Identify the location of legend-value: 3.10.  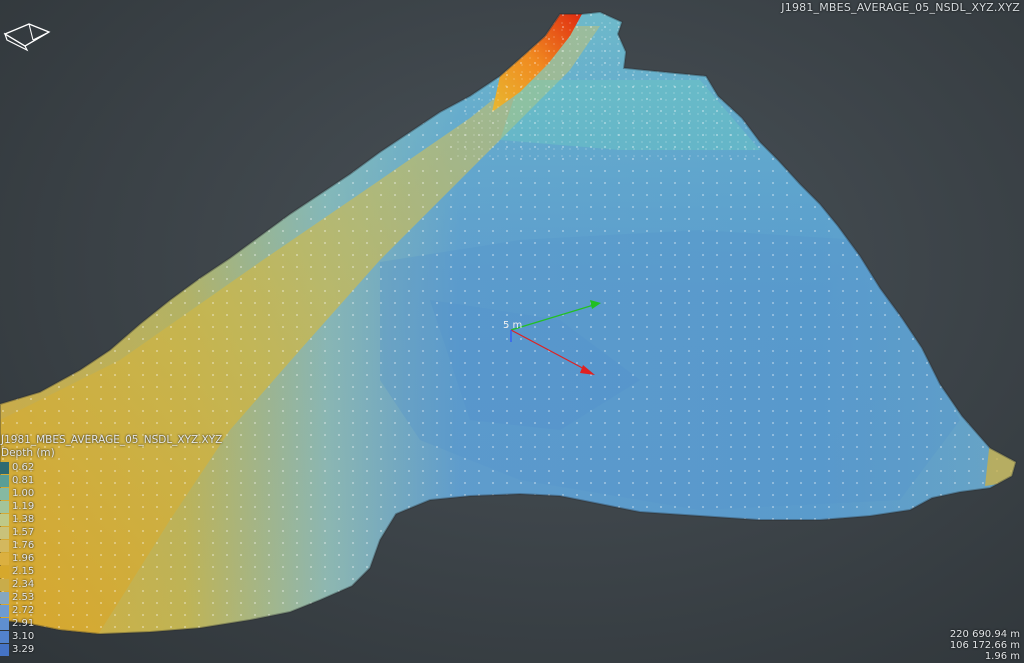
(23, 636).